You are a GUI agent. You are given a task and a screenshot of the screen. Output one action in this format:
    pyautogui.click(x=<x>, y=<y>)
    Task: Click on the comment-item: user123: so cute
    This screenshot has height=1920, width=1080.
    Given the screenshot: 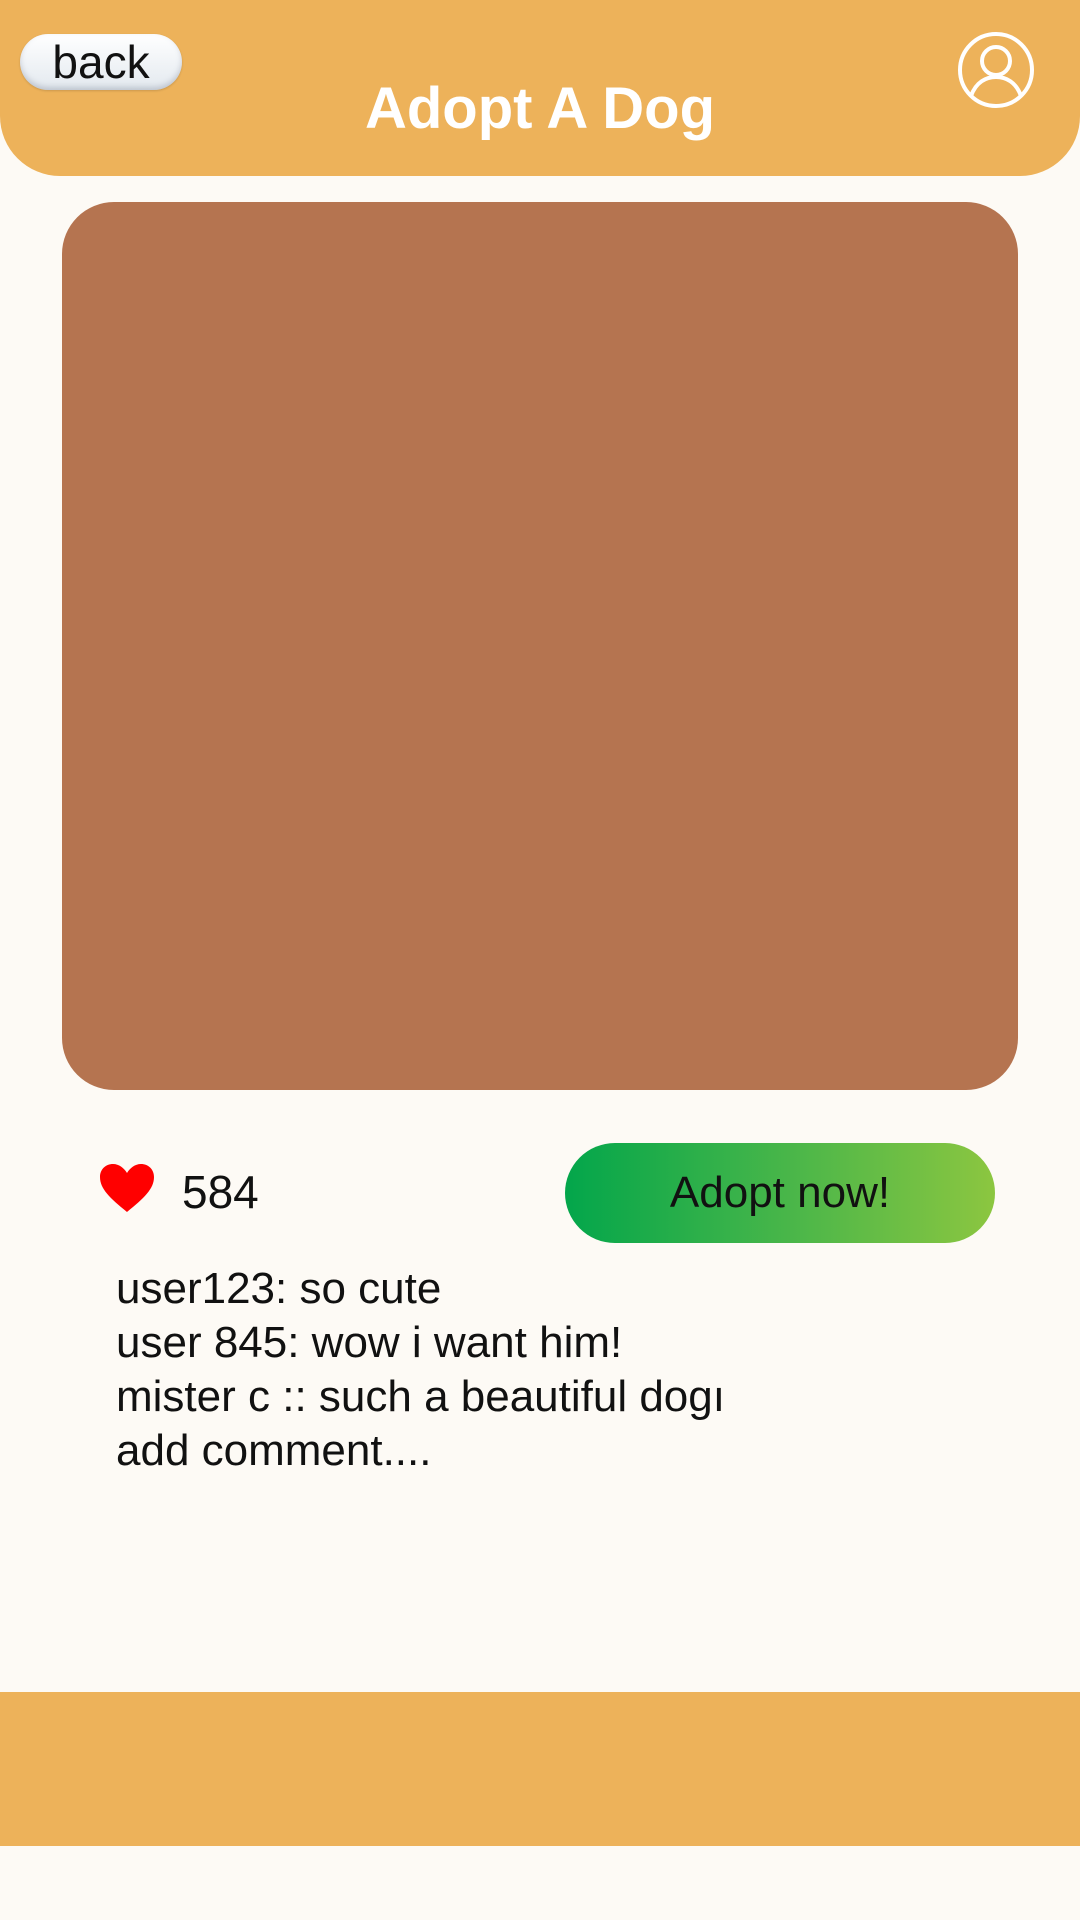 What is the action you would take?
    pyautogui.click(x=279, y=1288)
    